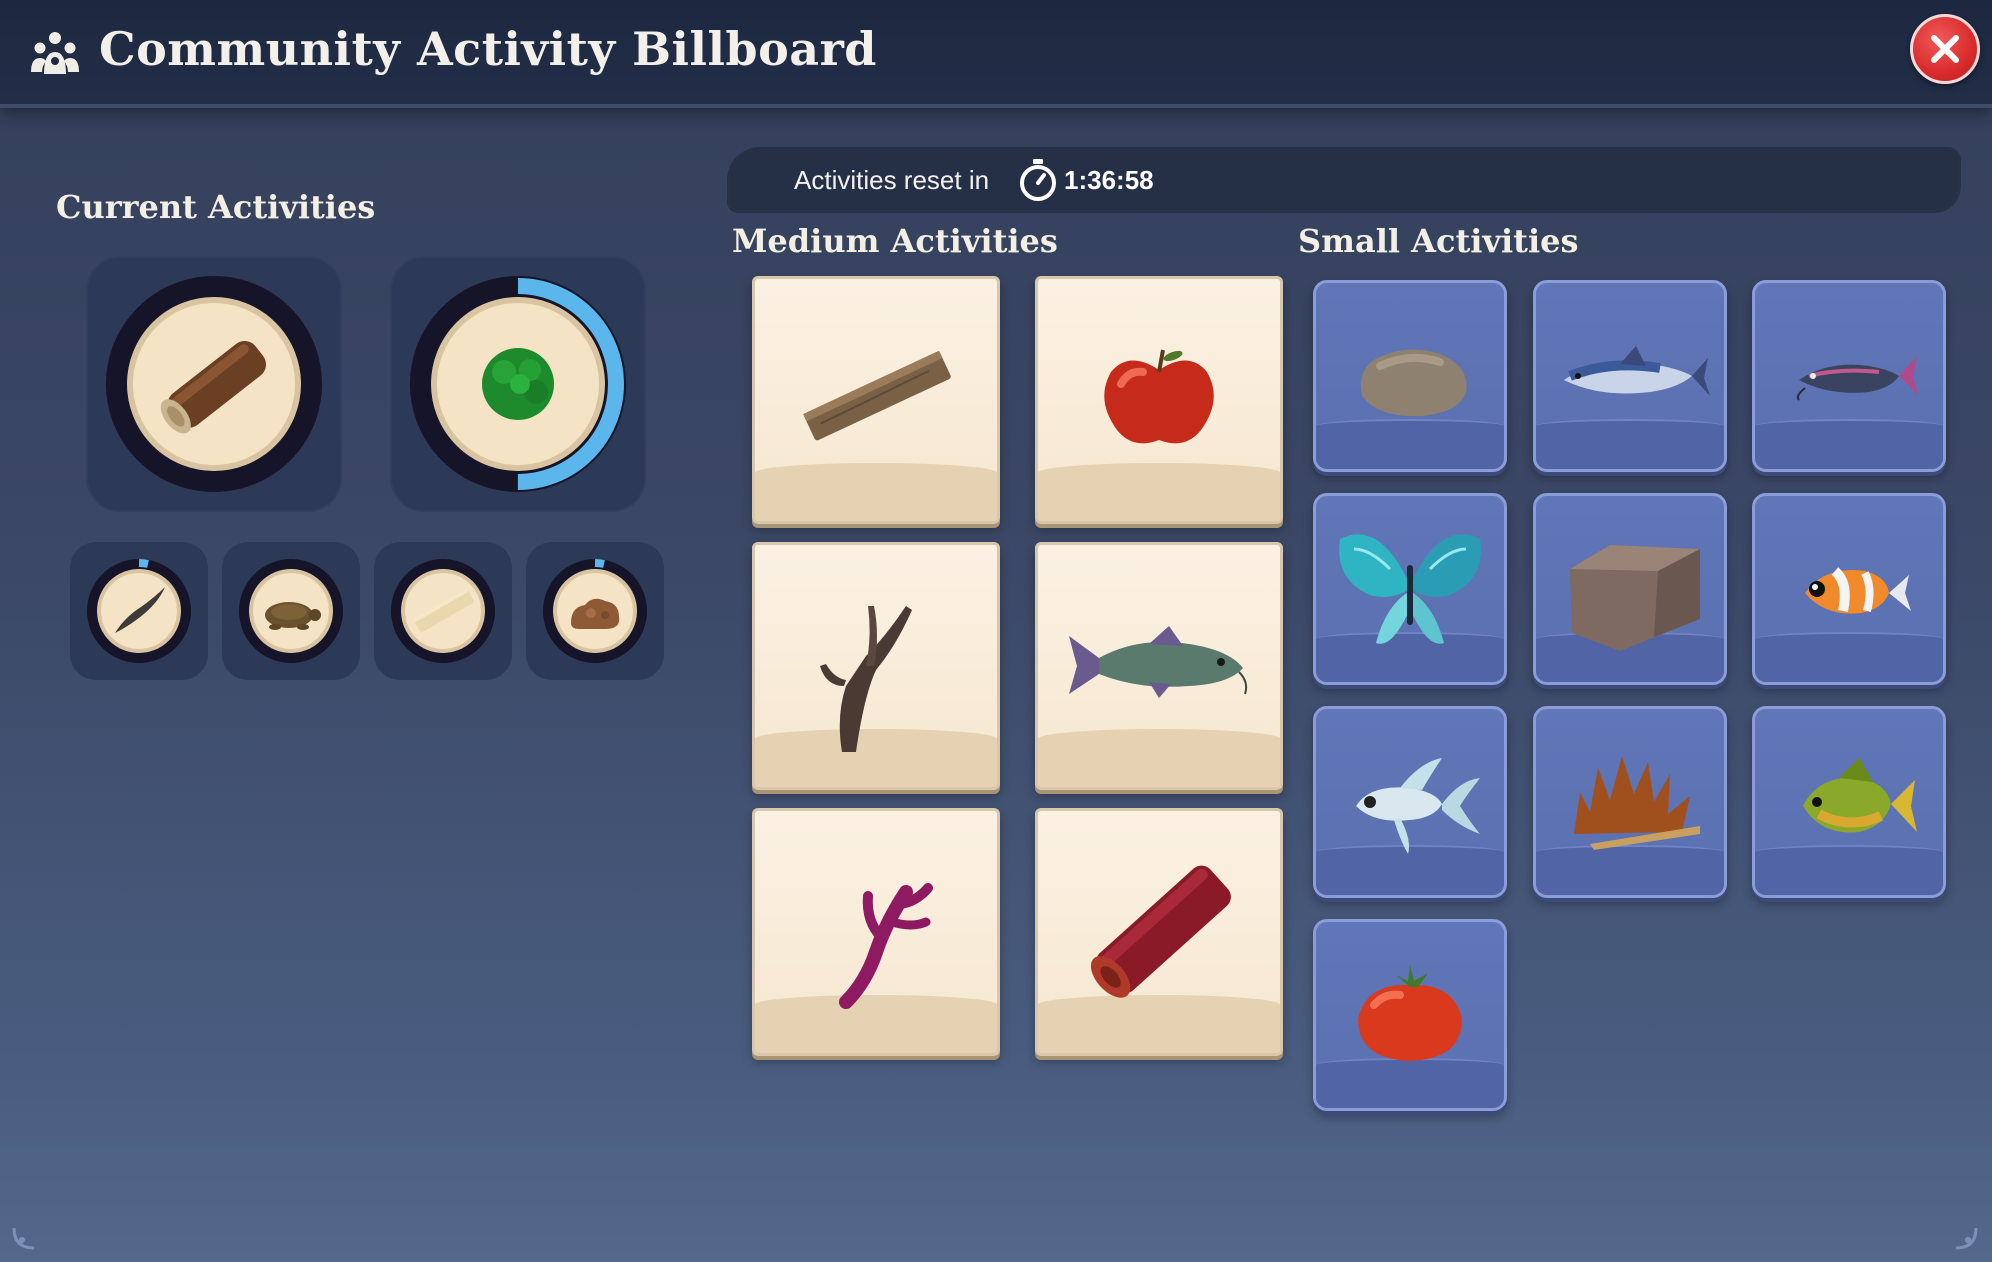  I want to click on wooden-plank-icon, so click(877, 395).